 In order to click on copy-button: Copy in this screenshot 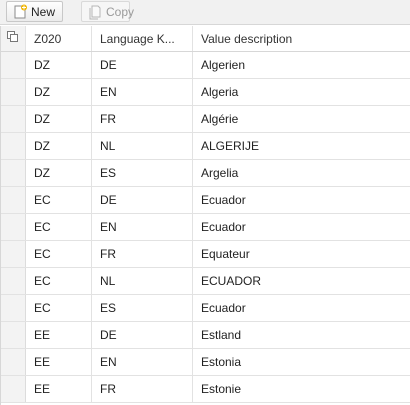, I will do `click(107, 11)`.